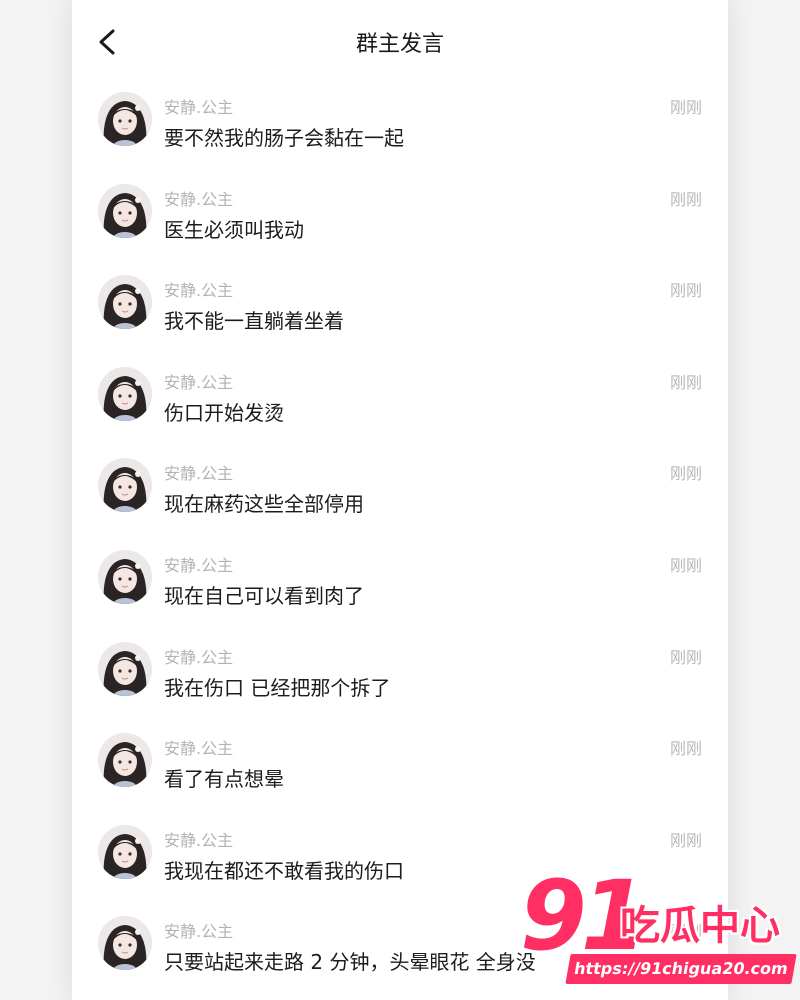  Describe the element at coordinates (284, 138) in the screenshot. I see `message-text: 要不然我的肠子会黏在一起` at that location.